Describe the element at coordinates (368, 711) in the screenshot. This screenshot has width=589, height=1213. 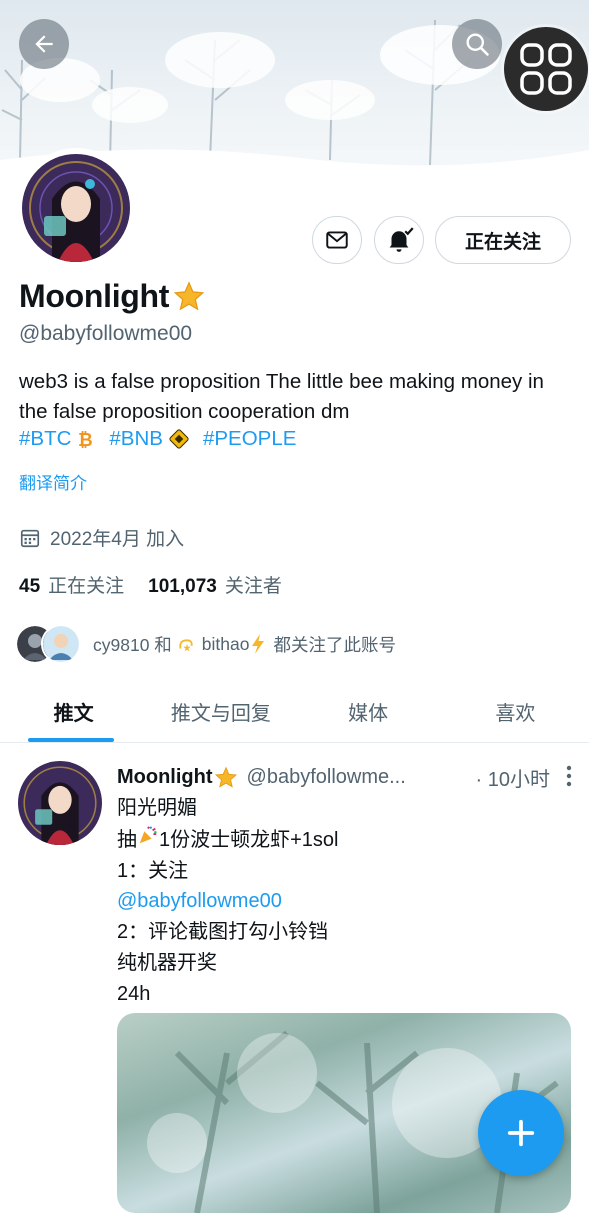
I see `tab-media: 媒体` at that location.